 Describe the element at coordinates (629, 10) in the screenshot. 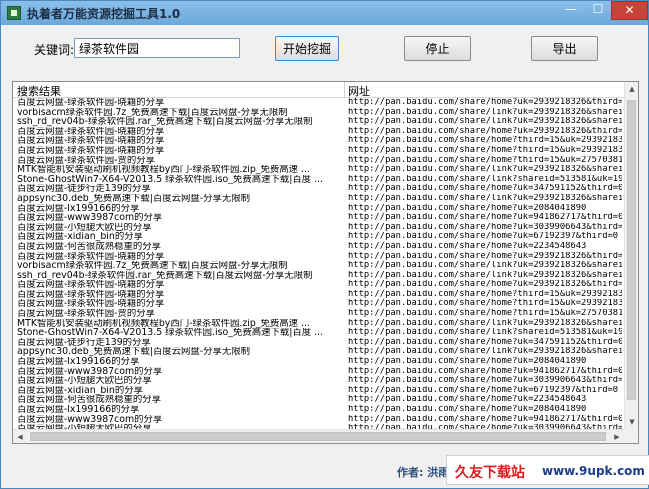

I see `close-button: ✕` at that location.